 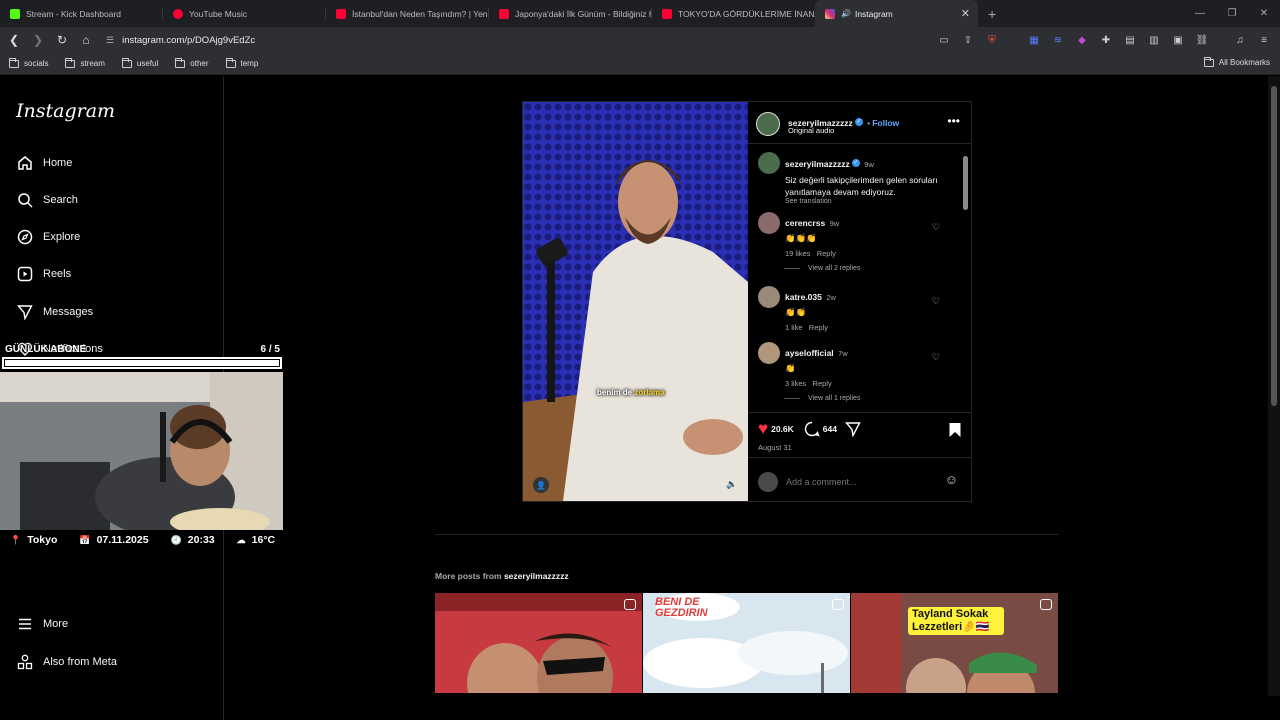 I want to click on brave-shield-icon: ⛨, so click(x=992, y=40).